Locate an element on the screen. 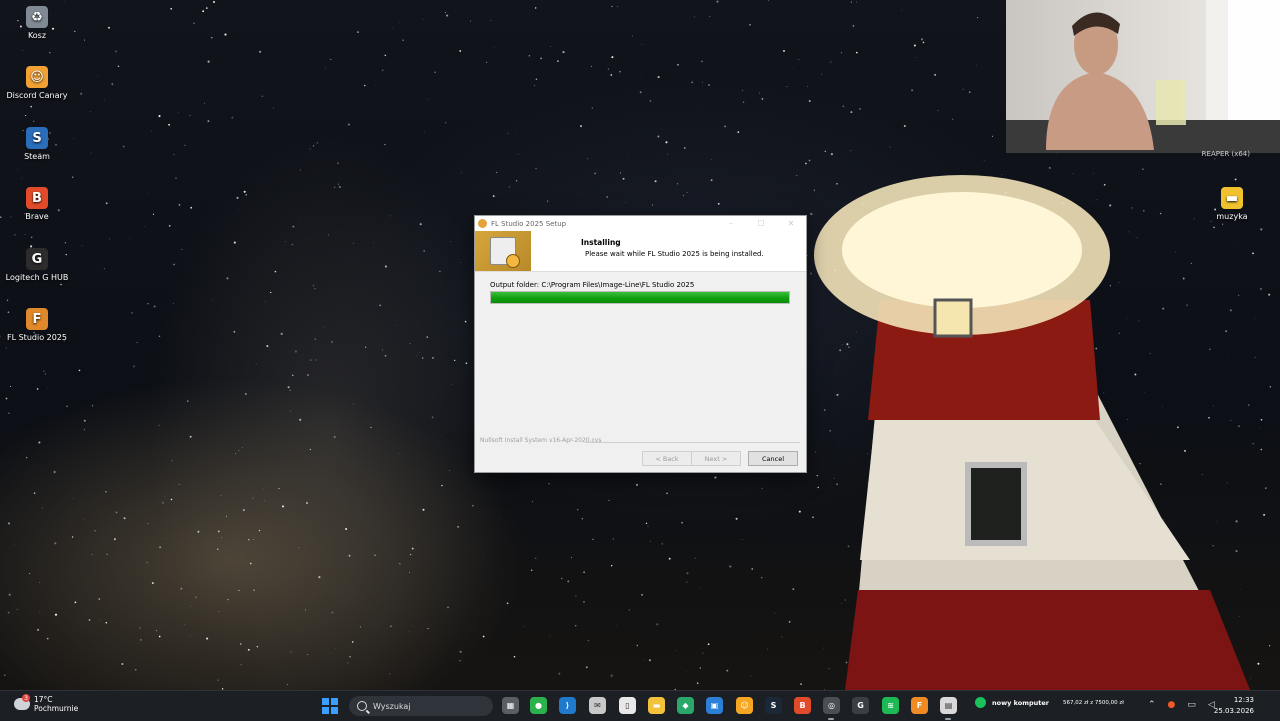 This screenshot has height=721, width=1280. monitor-app-icon: ● is located at coordinates (538, 705).